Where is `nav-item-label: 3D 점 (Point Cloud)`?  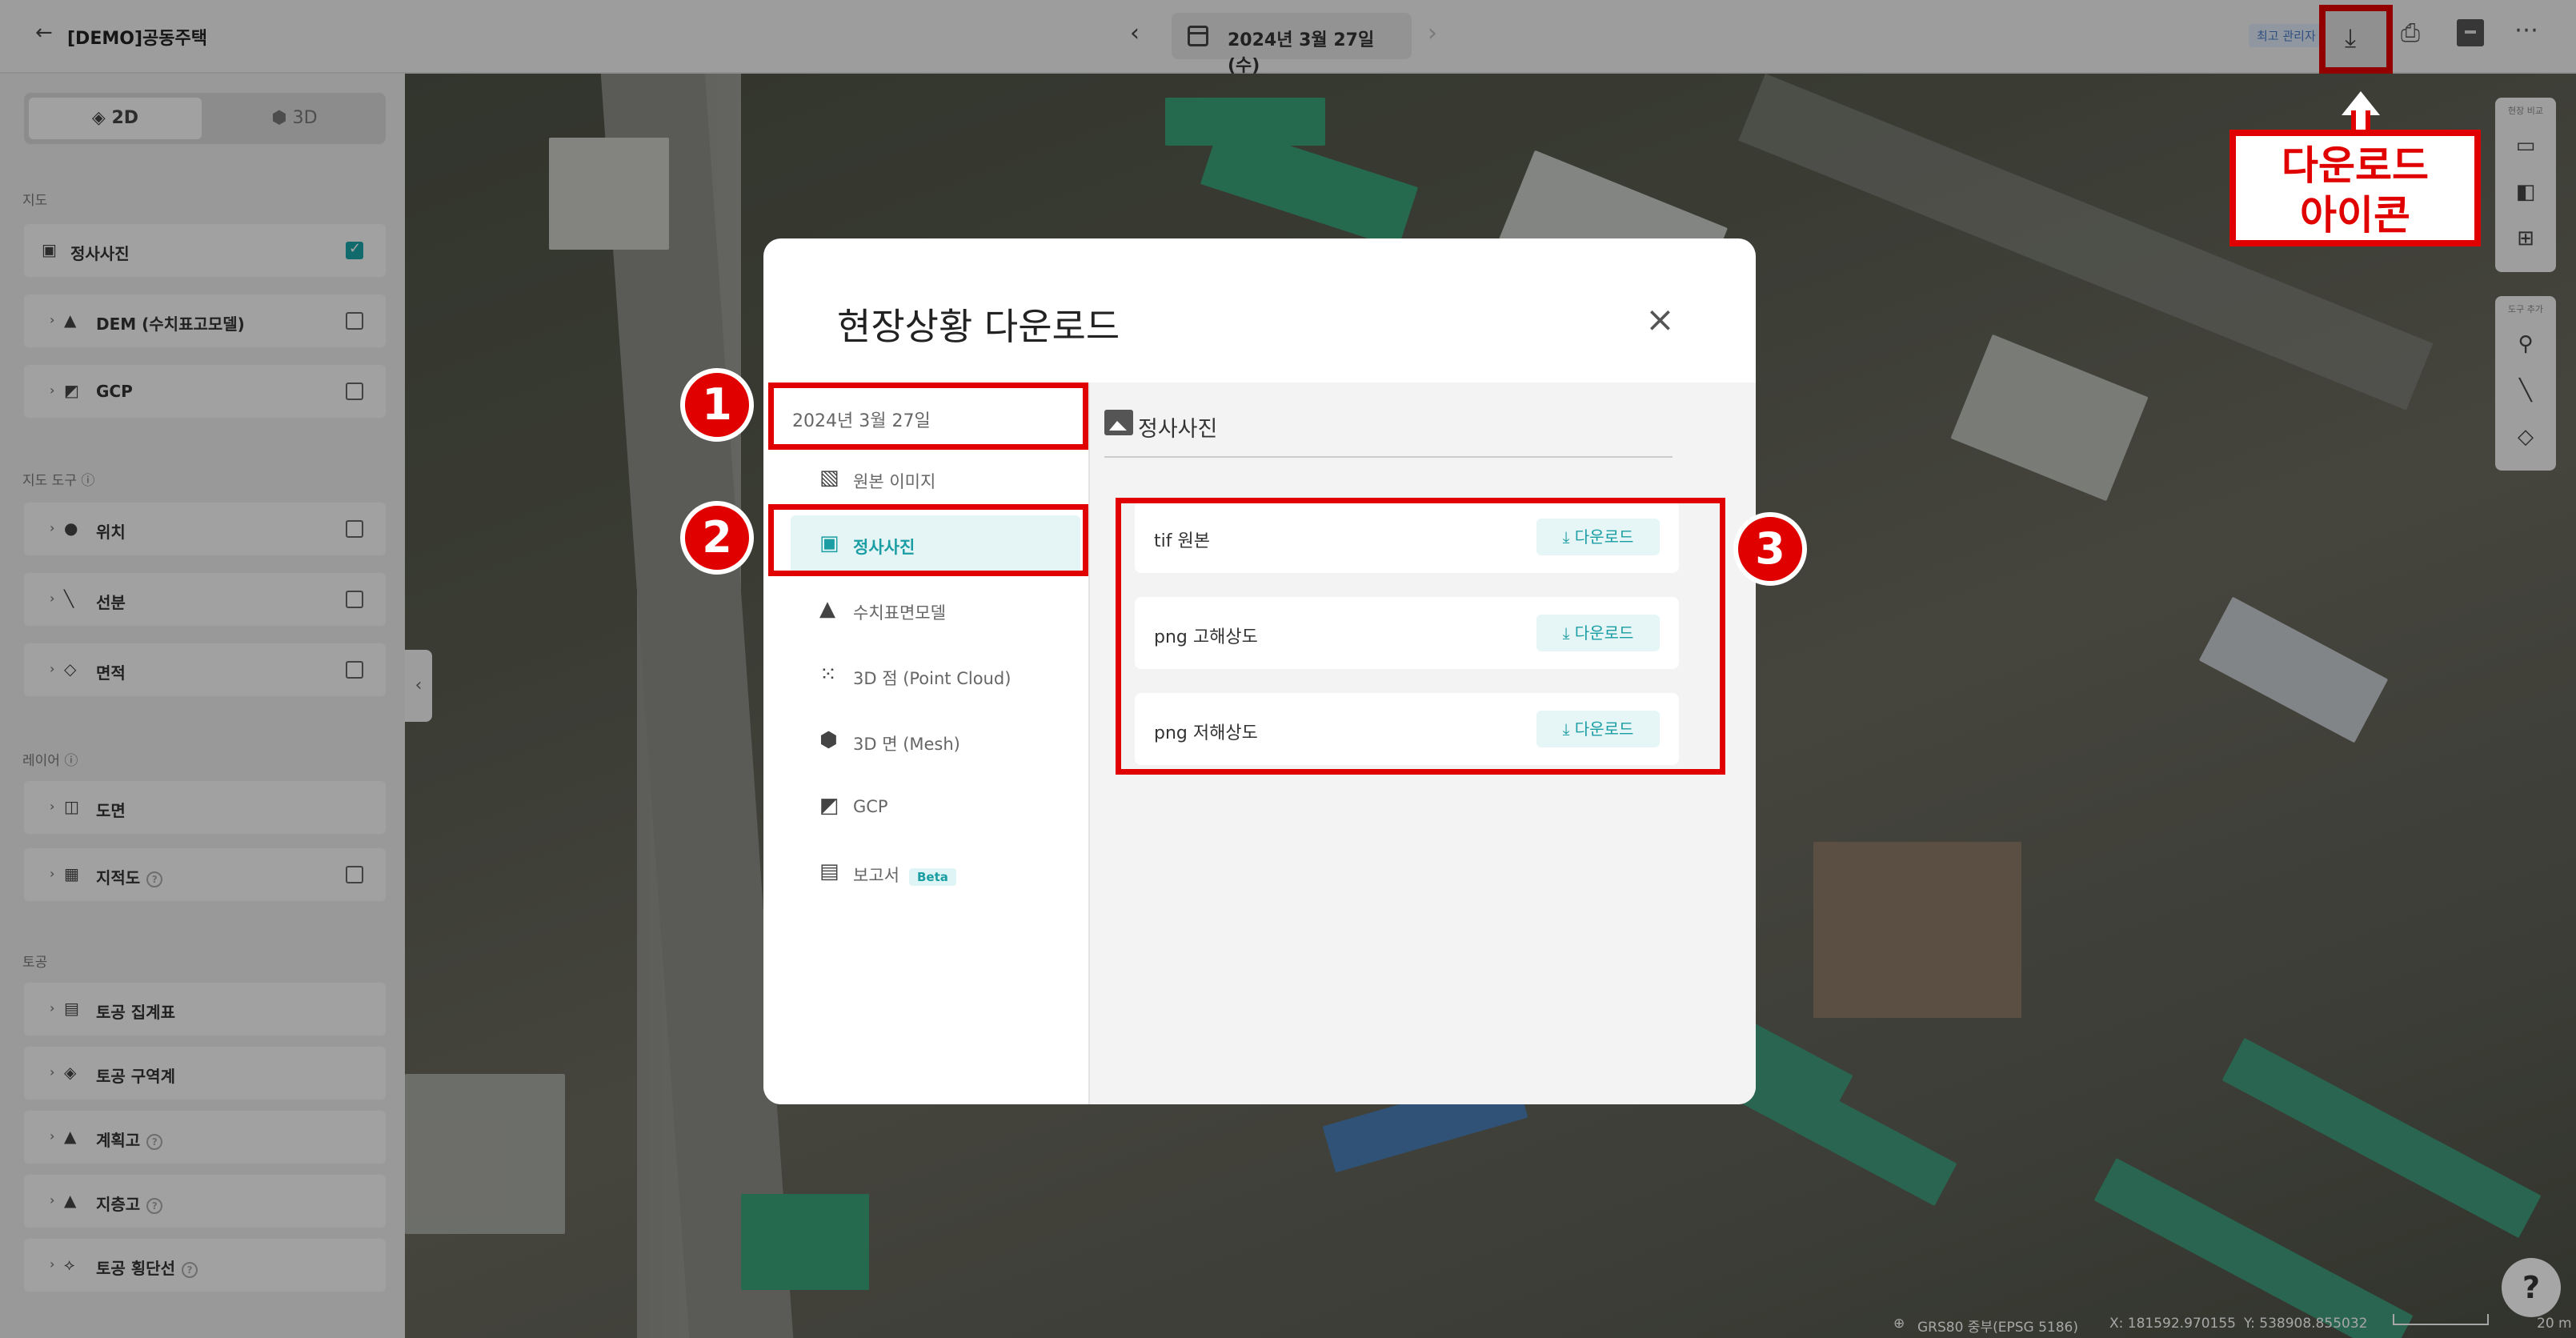 nav-item-label: 3D 점 (Point Cloud) is located at coordinates (932, 678).